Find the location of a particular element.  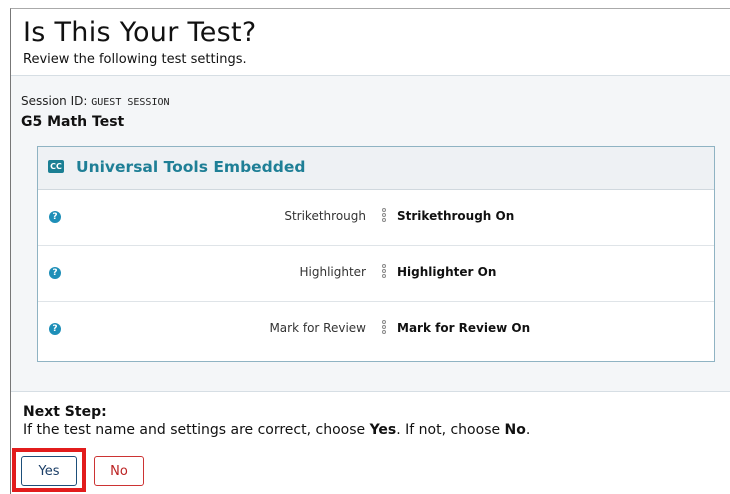

tool-value: Strikethrough On is located at coordinates (456, 216).